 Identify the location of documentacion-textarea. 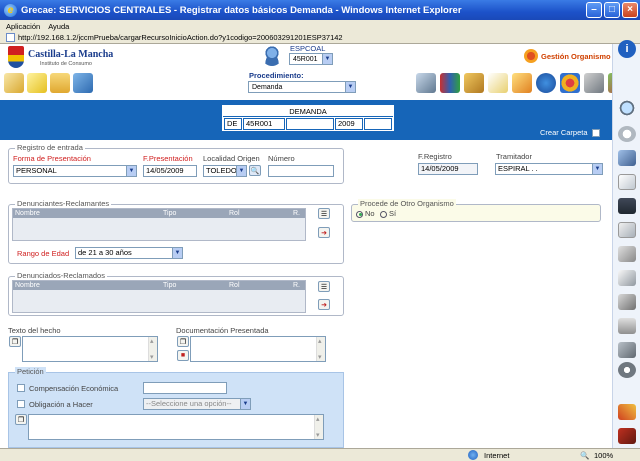
(258, 349).